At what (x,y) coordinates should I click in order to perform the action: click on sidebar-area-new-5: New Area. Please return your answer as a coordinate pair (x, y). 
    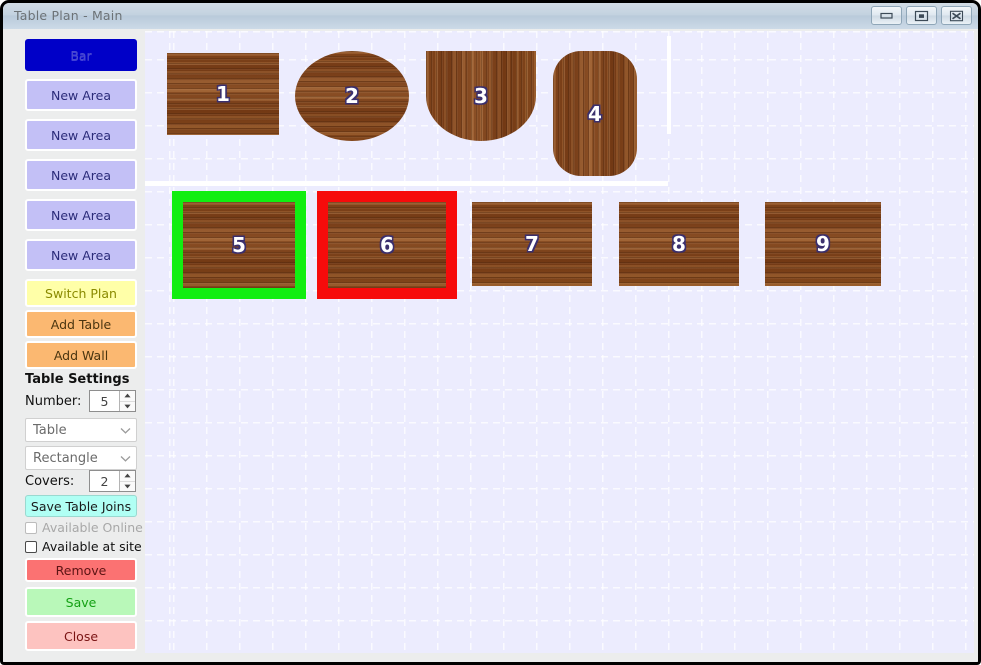
    Looking at the image, I should click on (81, 255).